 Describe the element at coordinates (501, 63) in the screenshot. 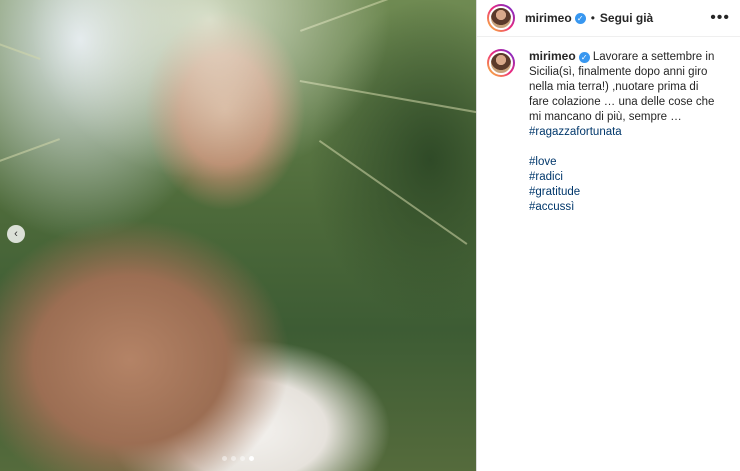

I see `caption-avatar` at that location.